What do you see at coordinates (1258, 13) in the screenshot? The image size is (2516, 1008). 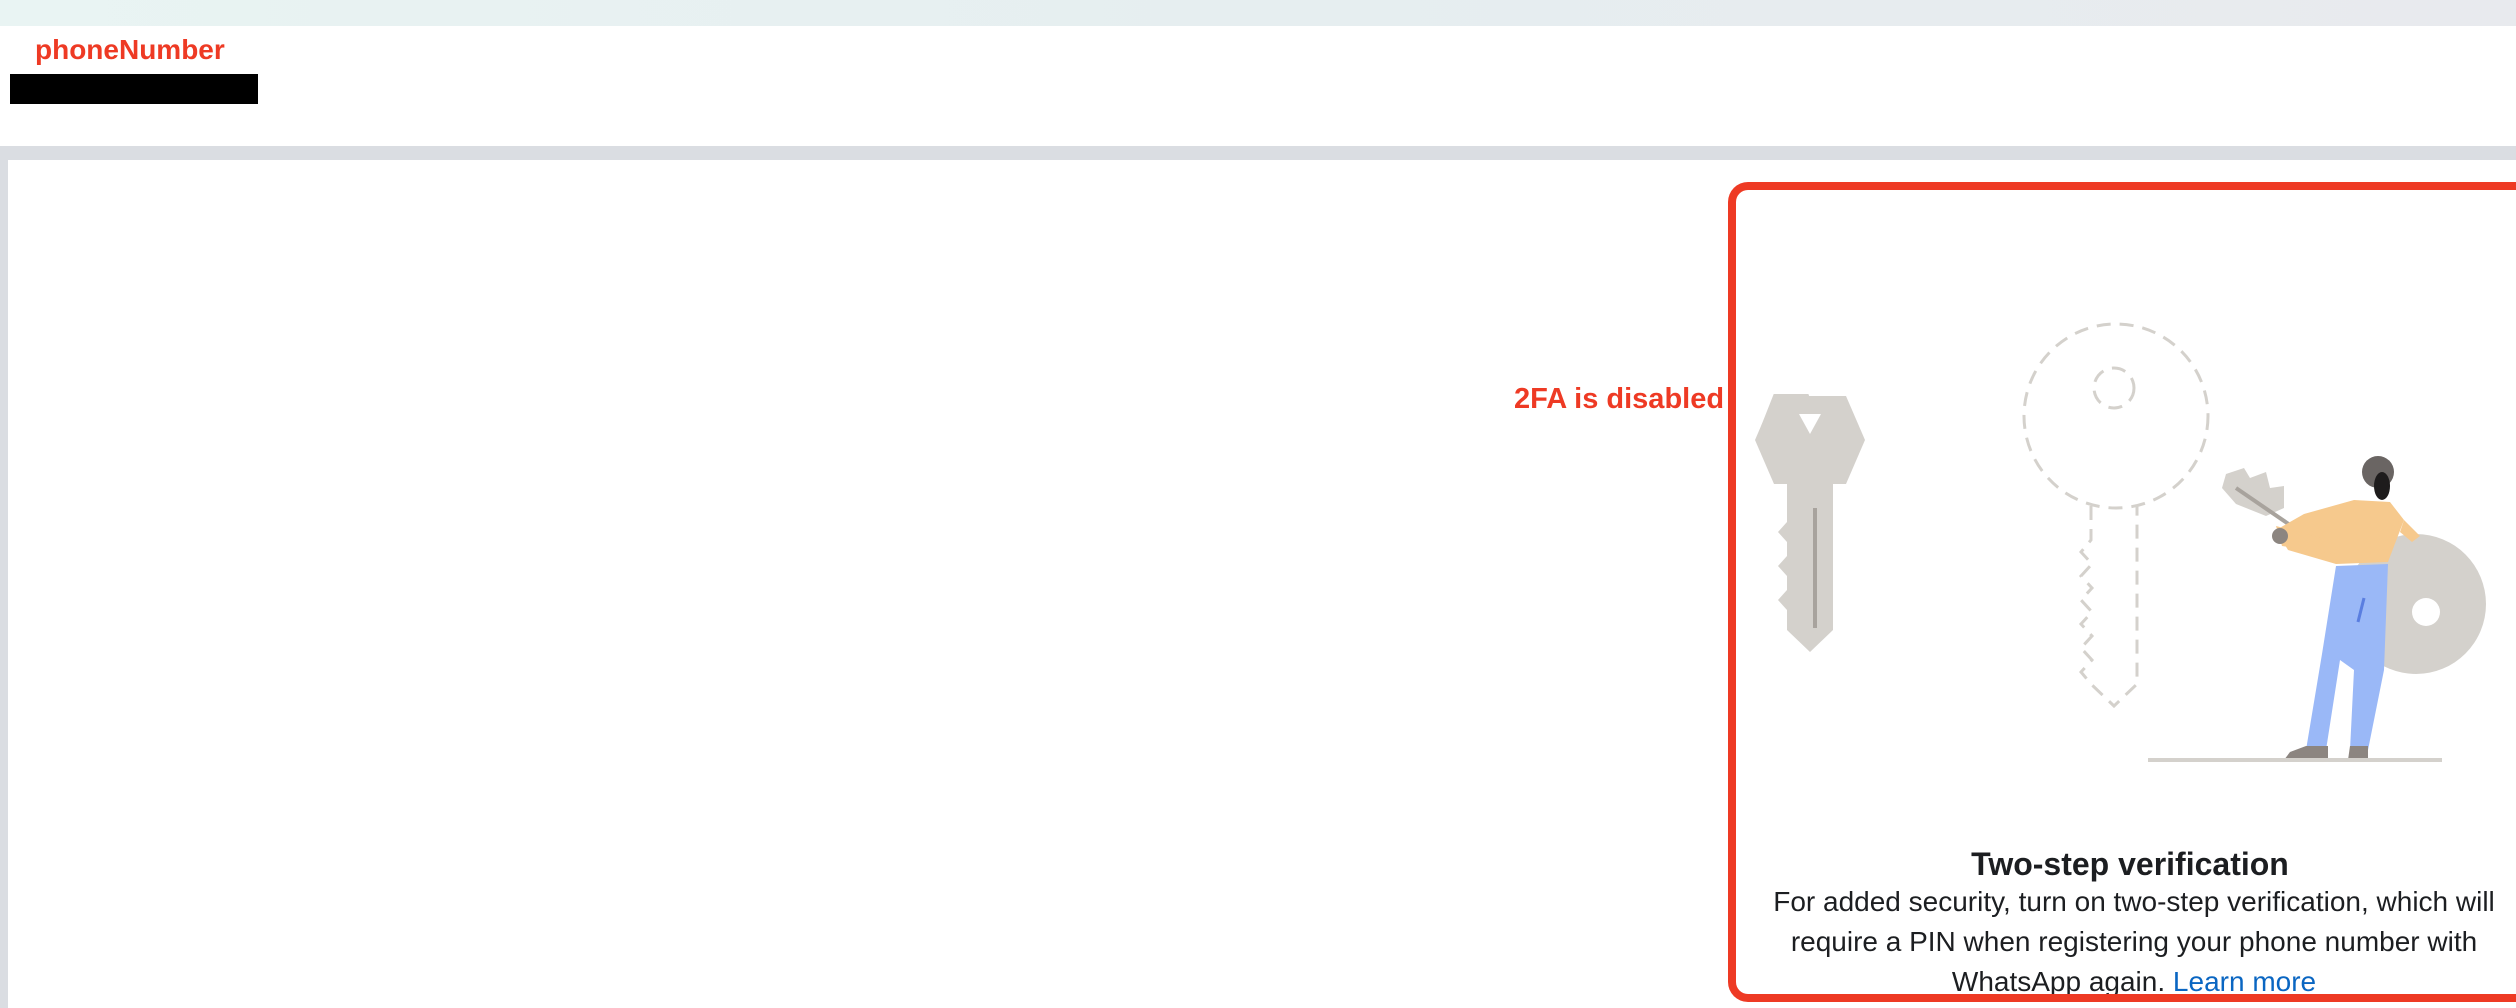 I see `browser-top-strip` at bounding box center [1258, 13].